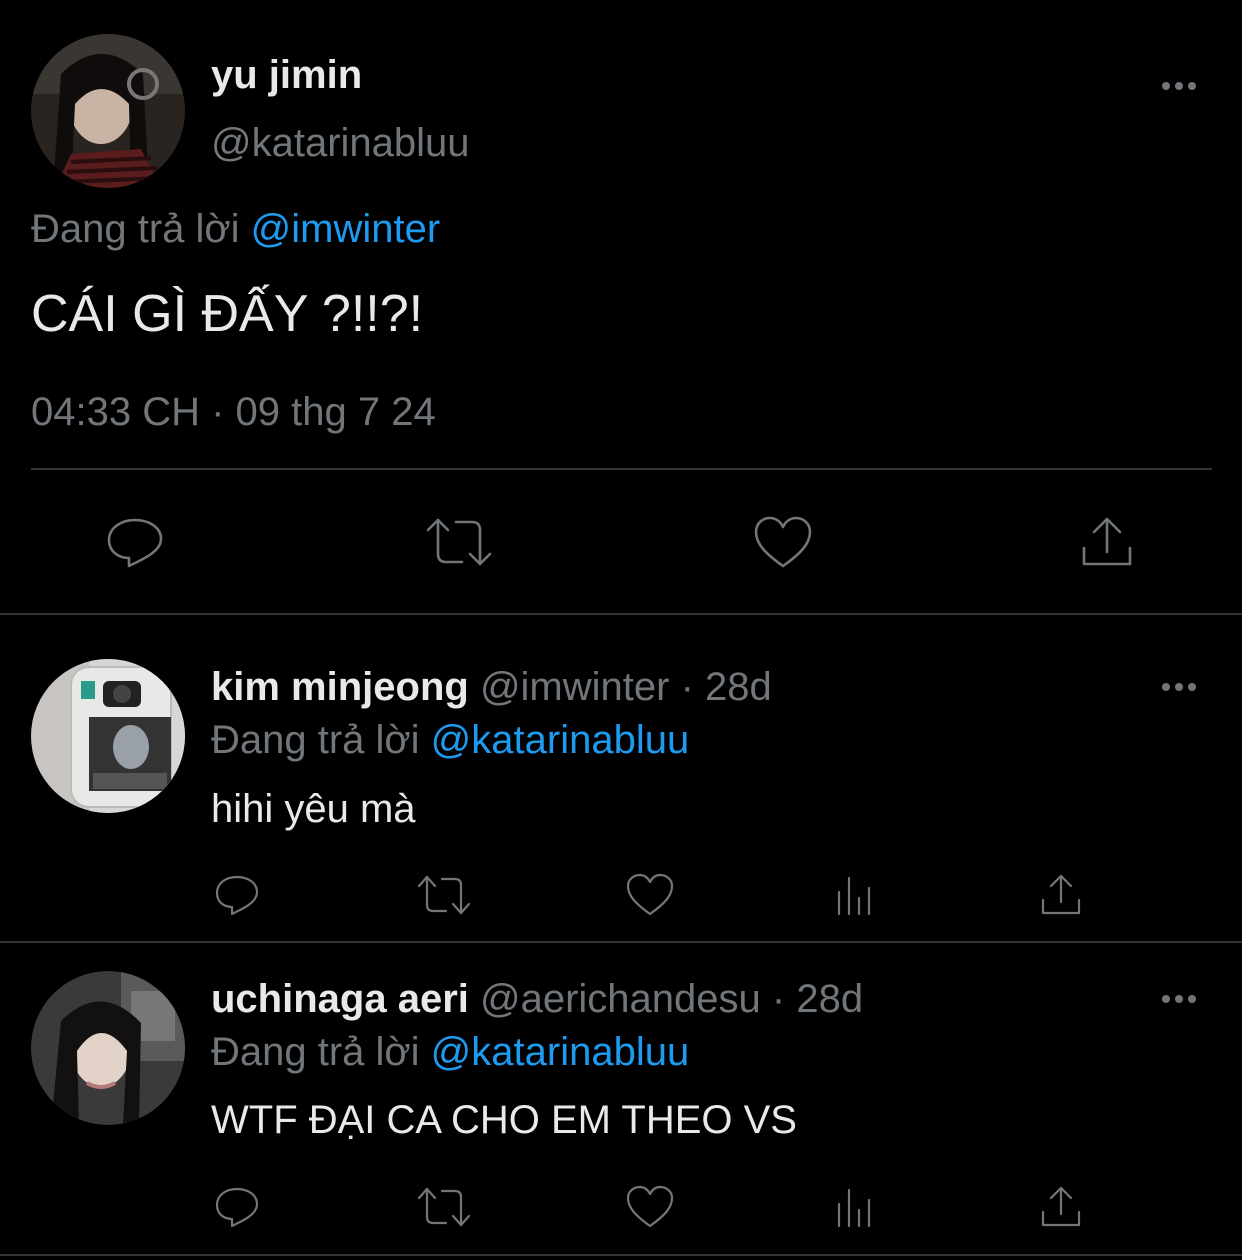  Describe the element at coordinates (620, 999) in the screenshot. I see `handle: @aerichandesu` at that location.